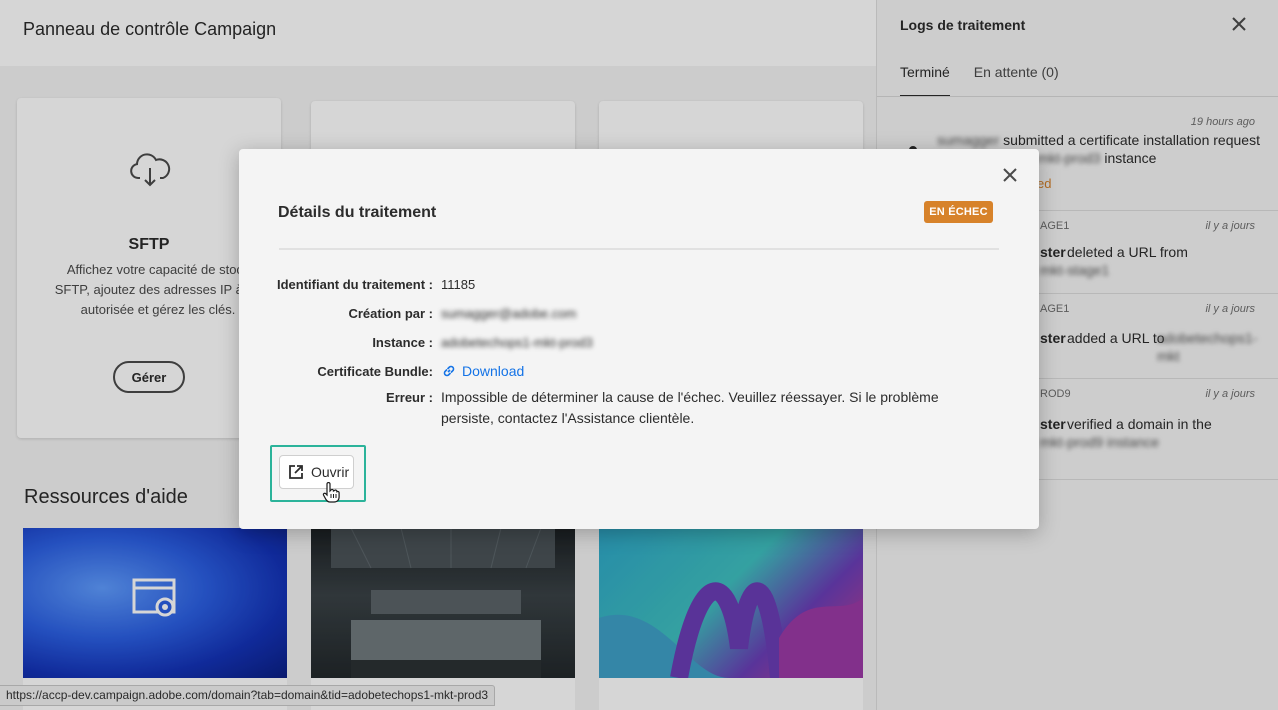  I want to click on detail-label: Erreur :, so click(409, 397).